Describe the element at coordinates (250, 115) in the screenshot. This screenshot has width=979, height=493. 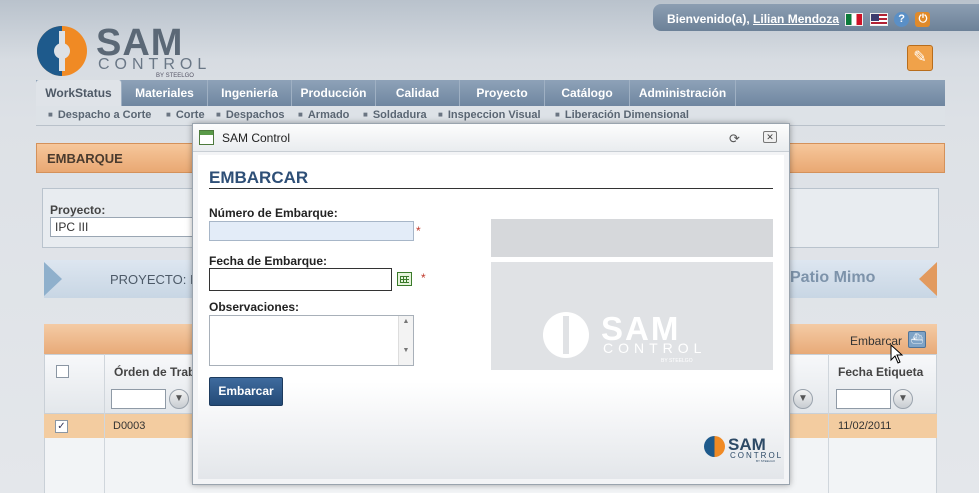
I see `subnav-despachos: Despachos` at that location.